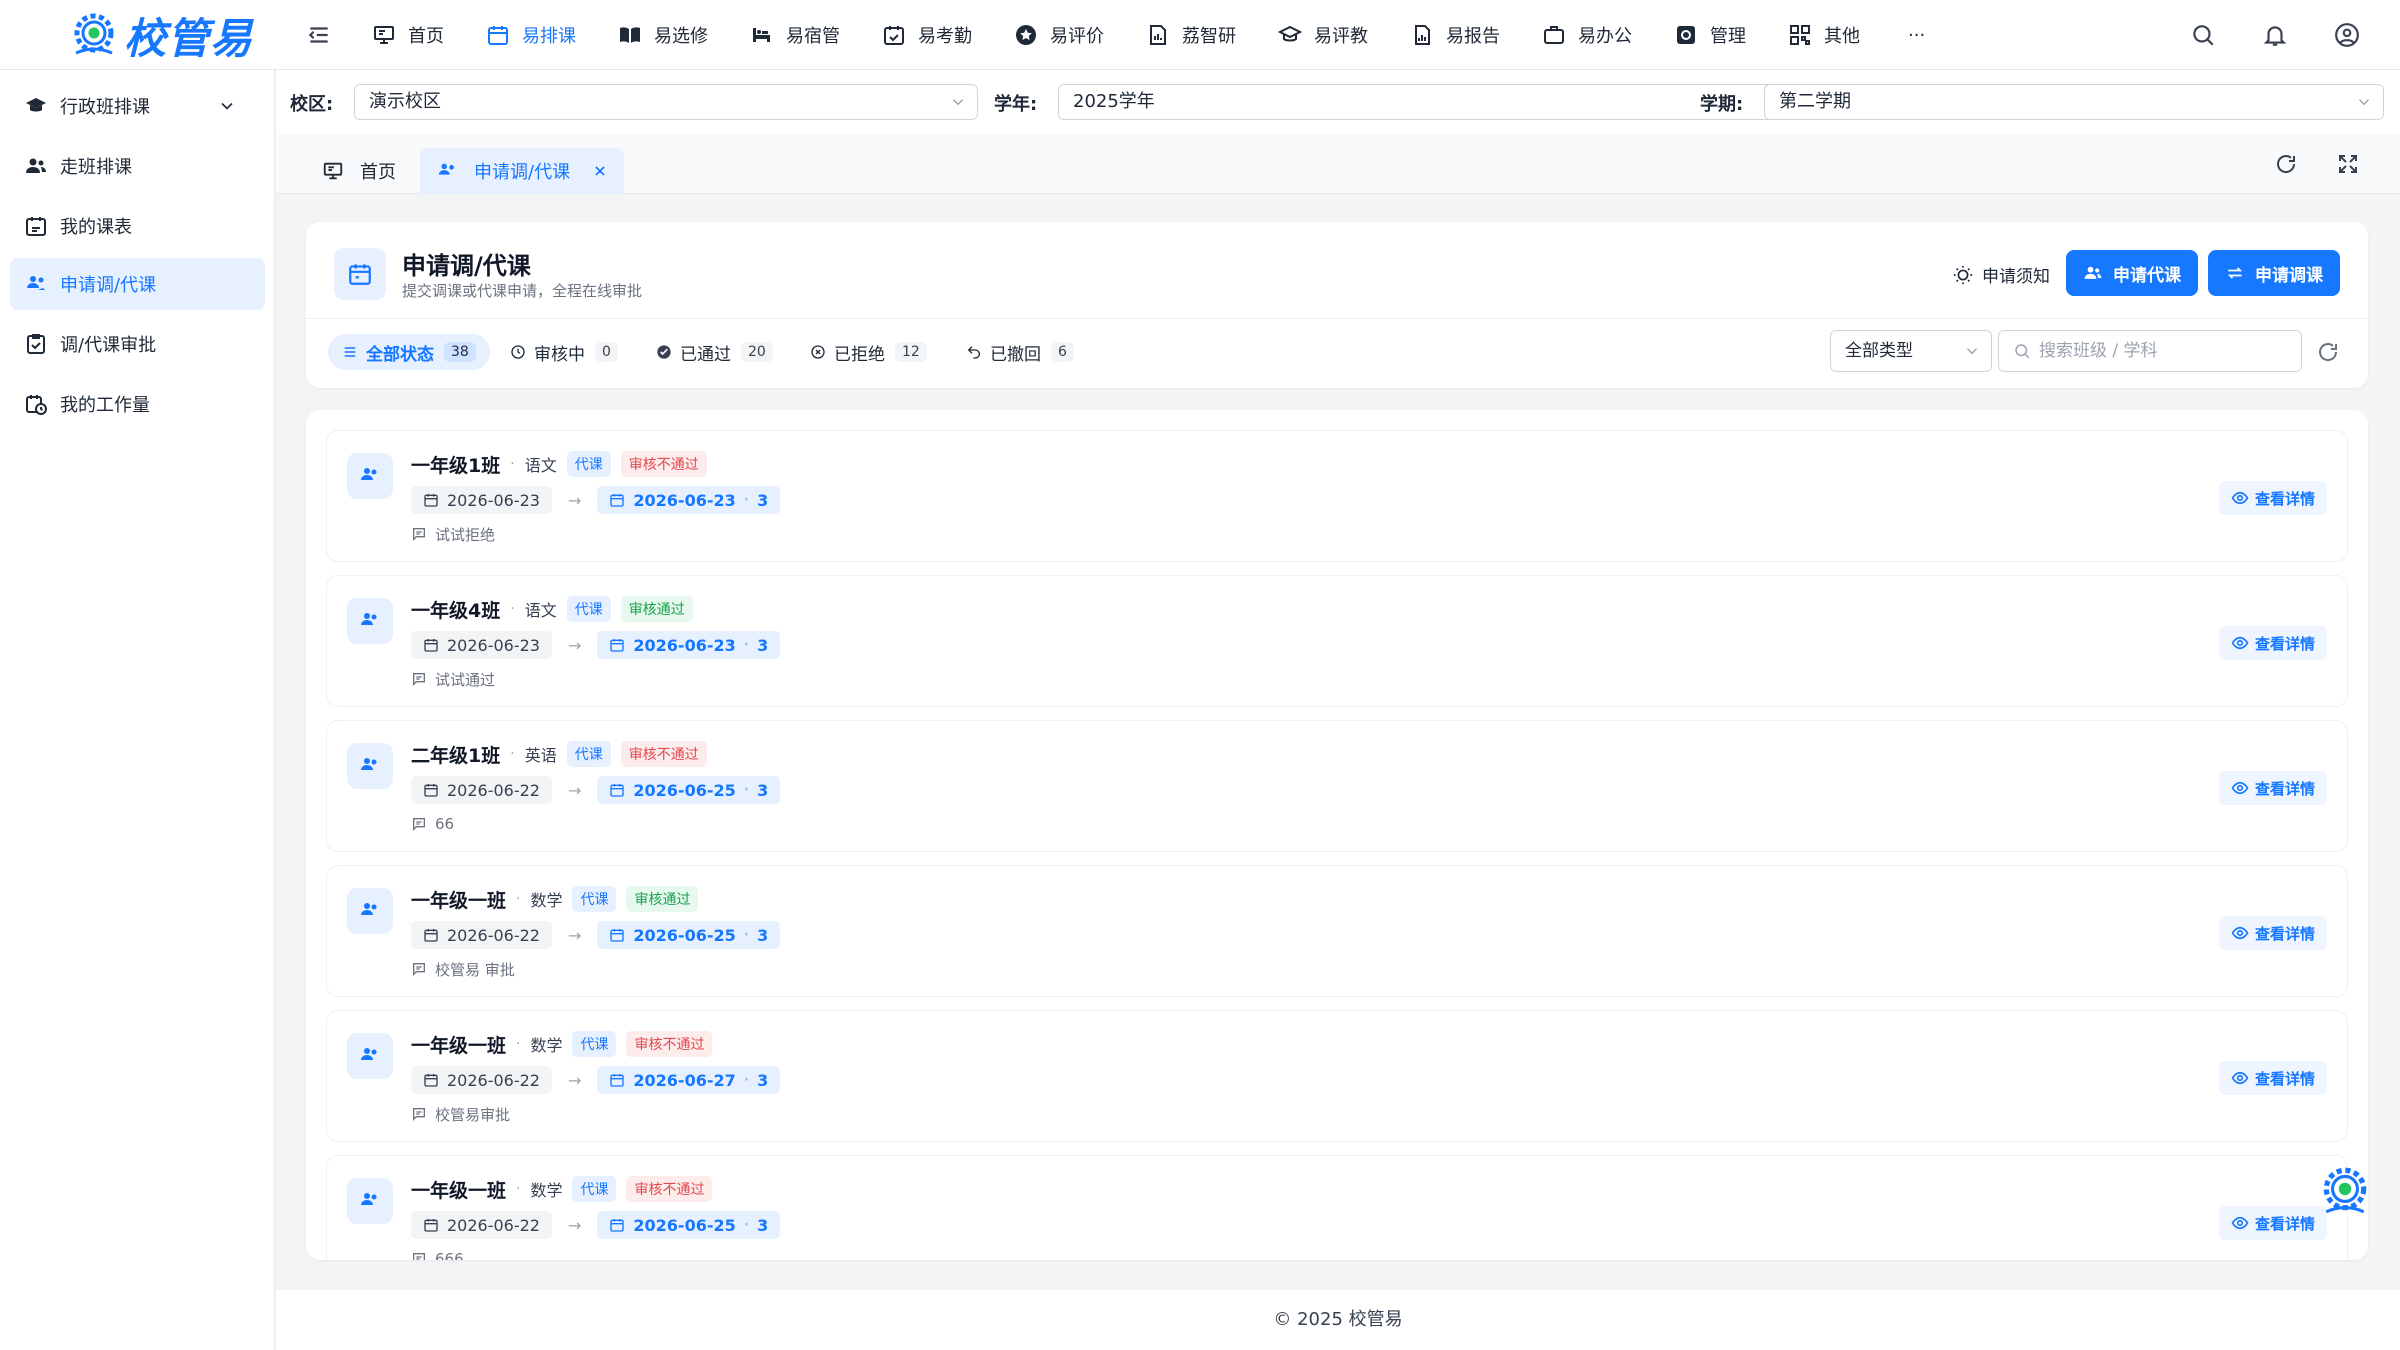 The width and height of the screenshot is (2400, 1350). Describe the element at coordinates (2317, 164) in the screenshot. I see `tab-actions` at that location.